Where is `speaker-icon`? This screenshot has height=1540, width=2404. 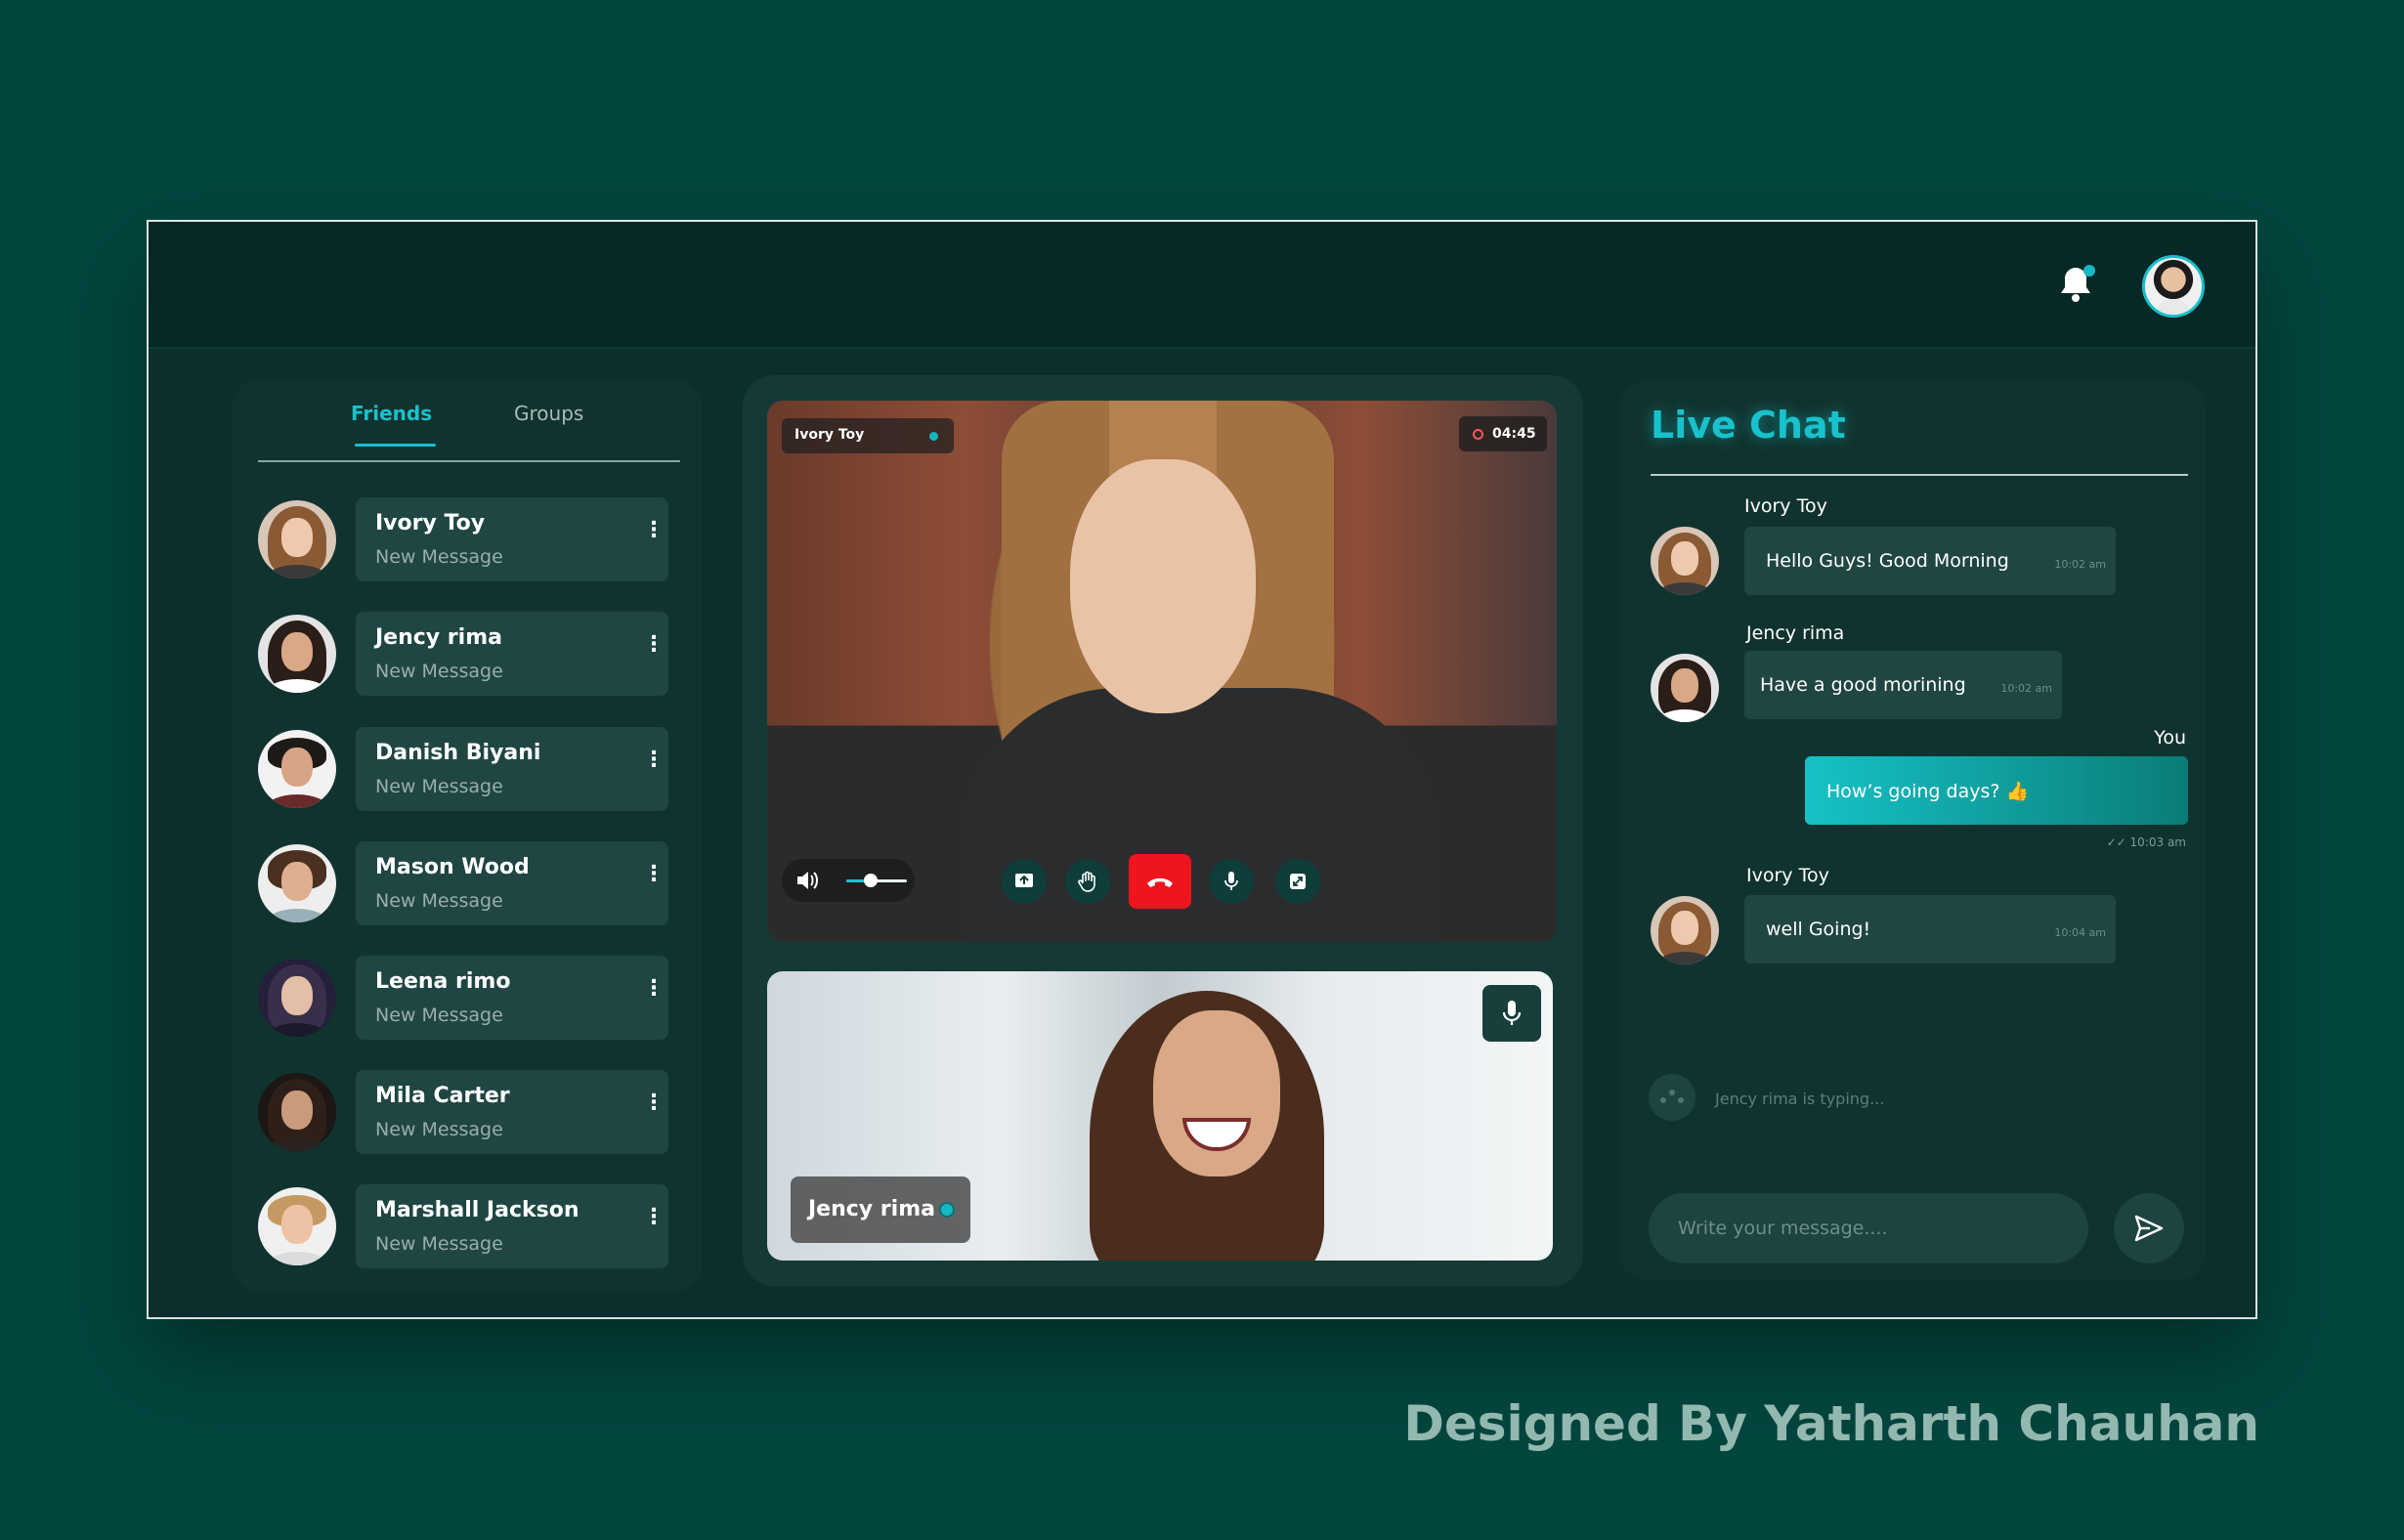 speaker-icon is located at coordinates (807, 882).